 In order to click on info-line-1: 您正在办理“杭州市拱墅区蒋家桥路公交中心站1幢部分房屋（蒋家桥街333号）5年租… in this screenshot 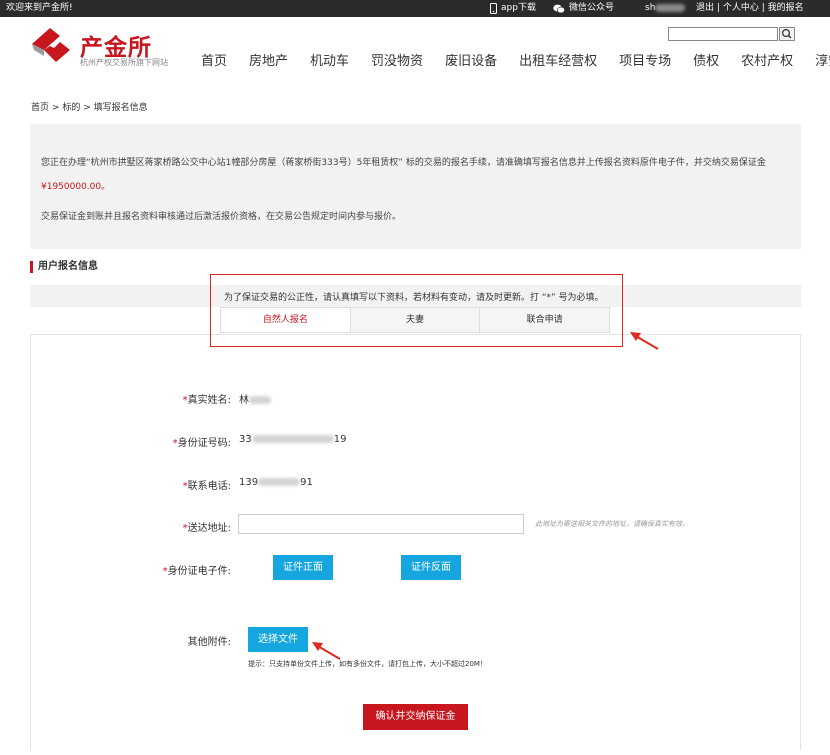, I will do `click(403, 163)`.